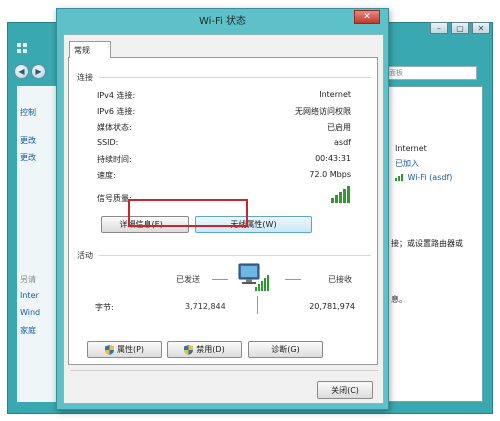  What do you see at coordinates (399, 177) in the screenshot?
I see `signal-icon` at bounding box center [399, 177].